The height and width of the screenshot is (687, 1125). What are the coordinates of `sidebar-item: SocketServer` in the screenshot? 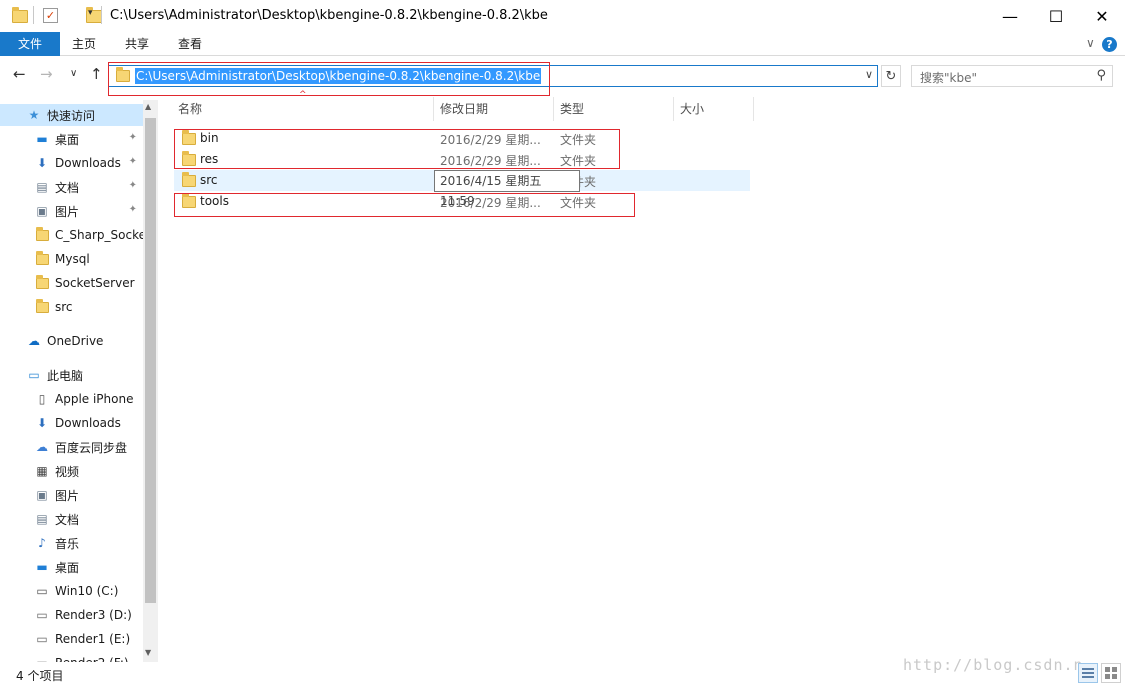 It's located at (71, 283).